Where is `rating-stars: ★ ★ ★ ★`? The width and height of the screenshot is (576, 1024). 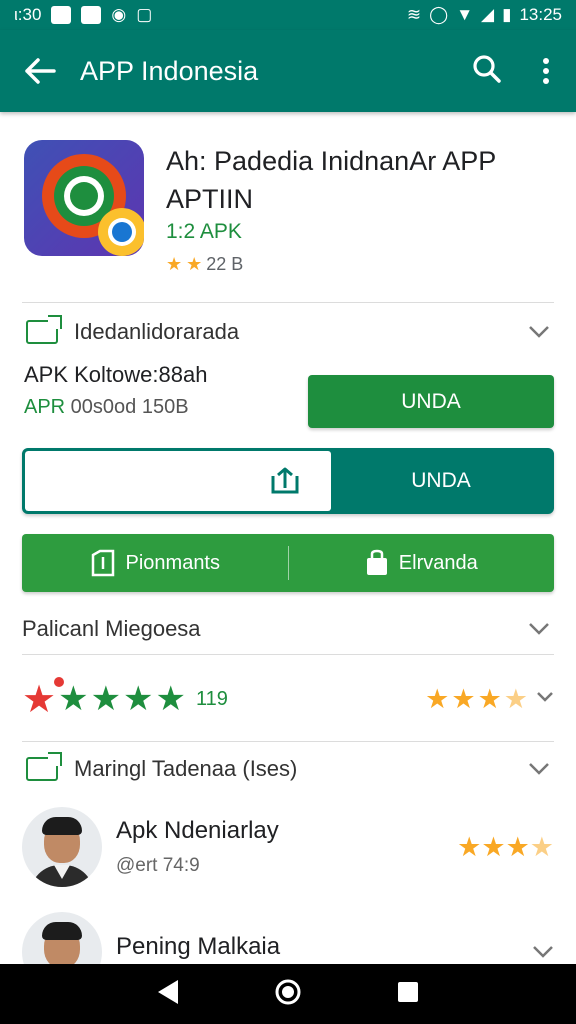 rating-stars: ★ ★ ★ ★ is located at coordinates (489, 699).